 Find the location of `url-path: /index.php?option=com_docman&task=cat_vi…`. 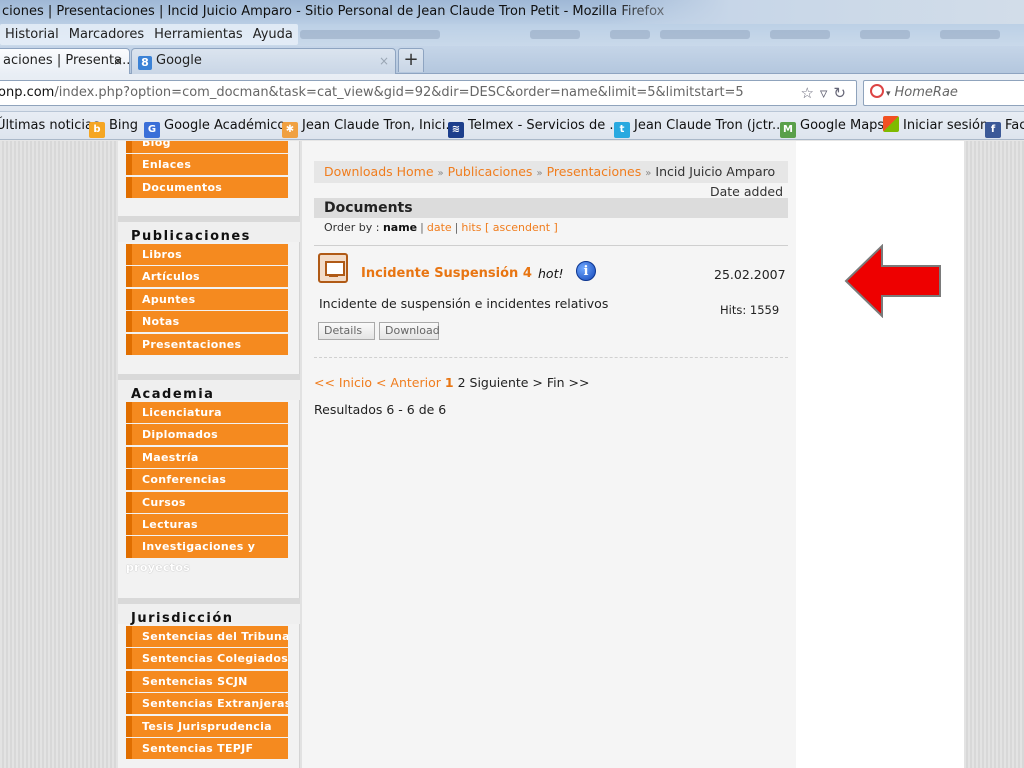

url-path: /index.php?option=com_docman&task=cat_vi… is located at coordinates (399, 92).